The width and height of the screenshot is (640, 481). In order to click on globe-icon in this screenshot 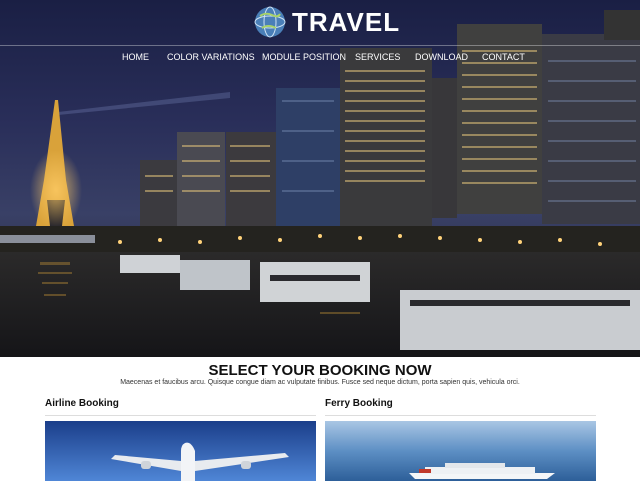, I will do `click(270, 22)`.